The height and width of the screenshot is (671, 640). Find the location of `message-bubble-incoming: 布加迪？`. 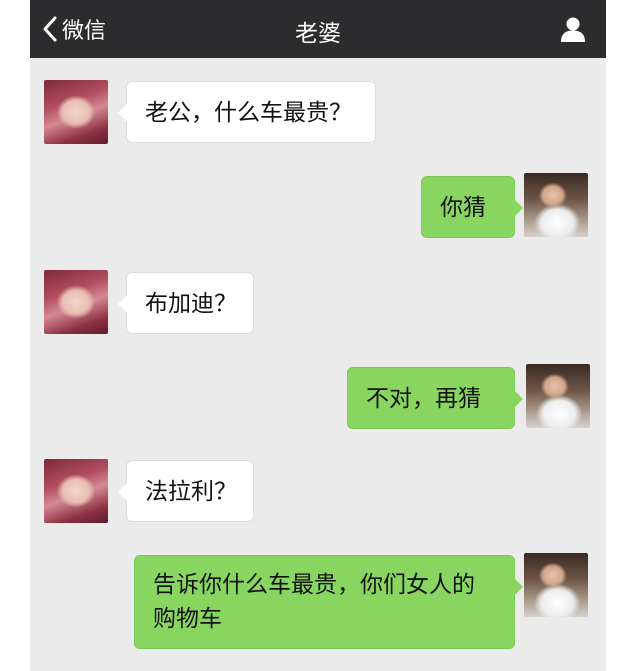

message-bubble-incoming: 布加迪？ is located at coordinates (186, 303).